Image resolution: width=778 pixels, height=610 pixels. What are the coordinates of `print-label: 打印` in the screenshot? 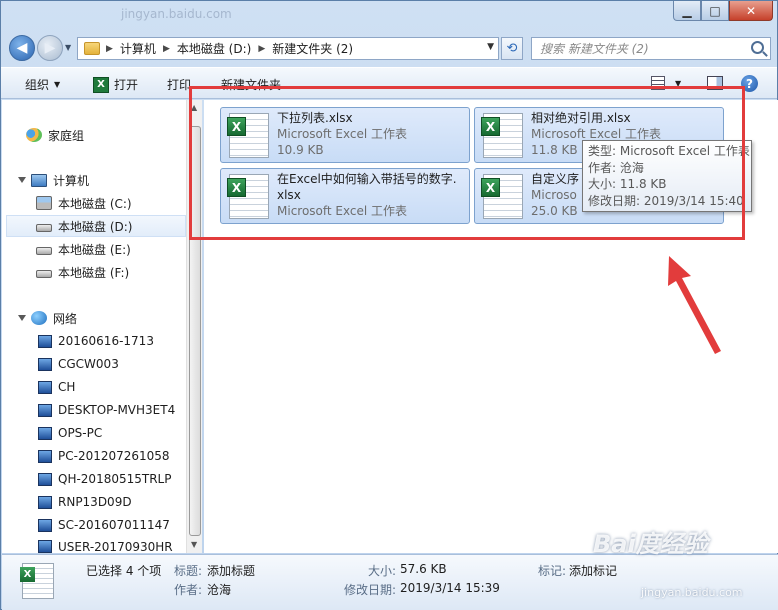 It's located at (179, 85).